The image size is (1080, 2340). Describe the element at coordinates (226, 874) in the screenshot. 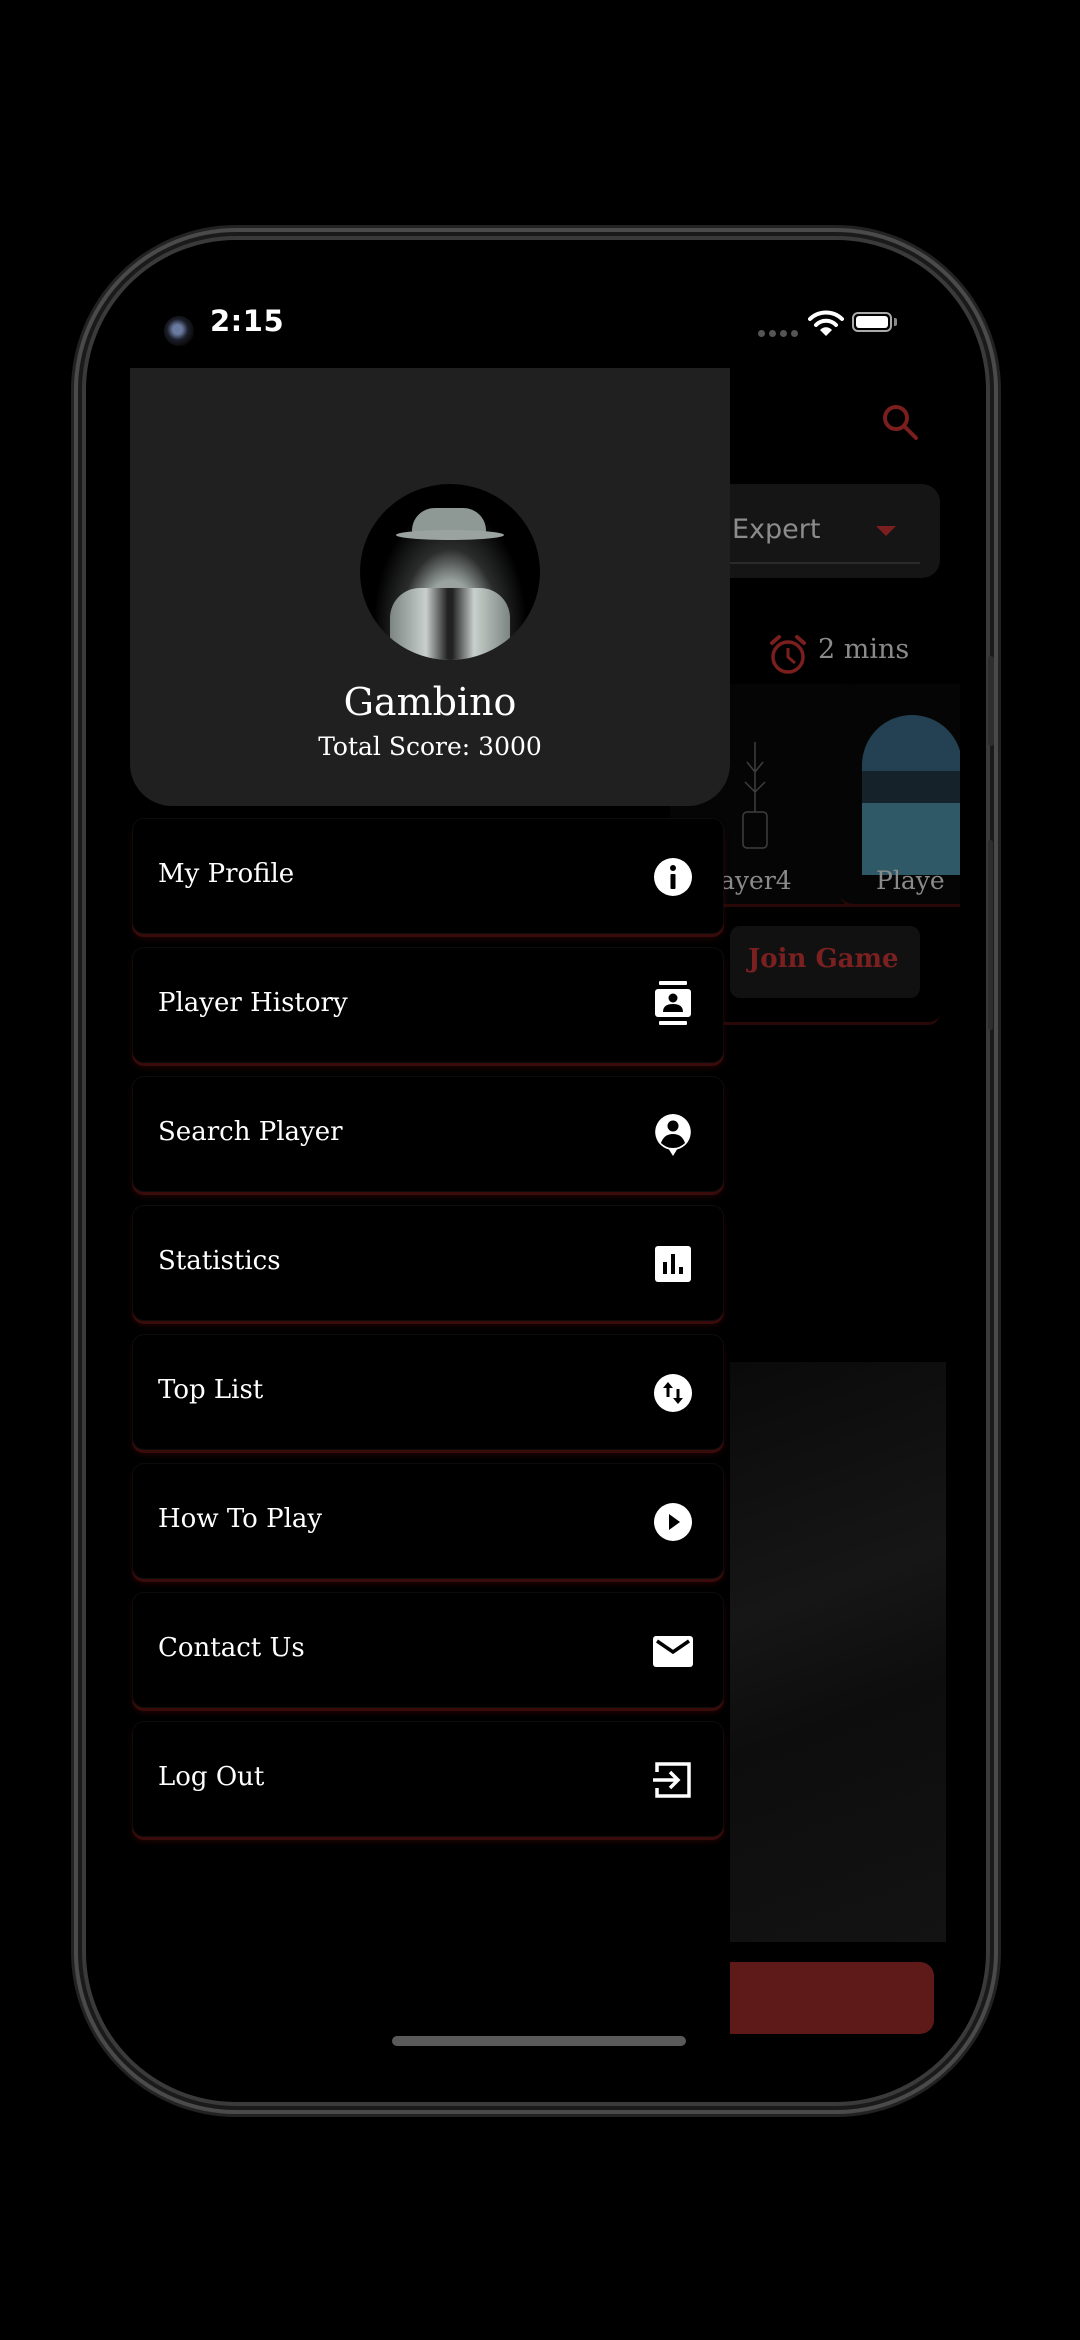

I see `menu-item-label: My Profile` at that location.